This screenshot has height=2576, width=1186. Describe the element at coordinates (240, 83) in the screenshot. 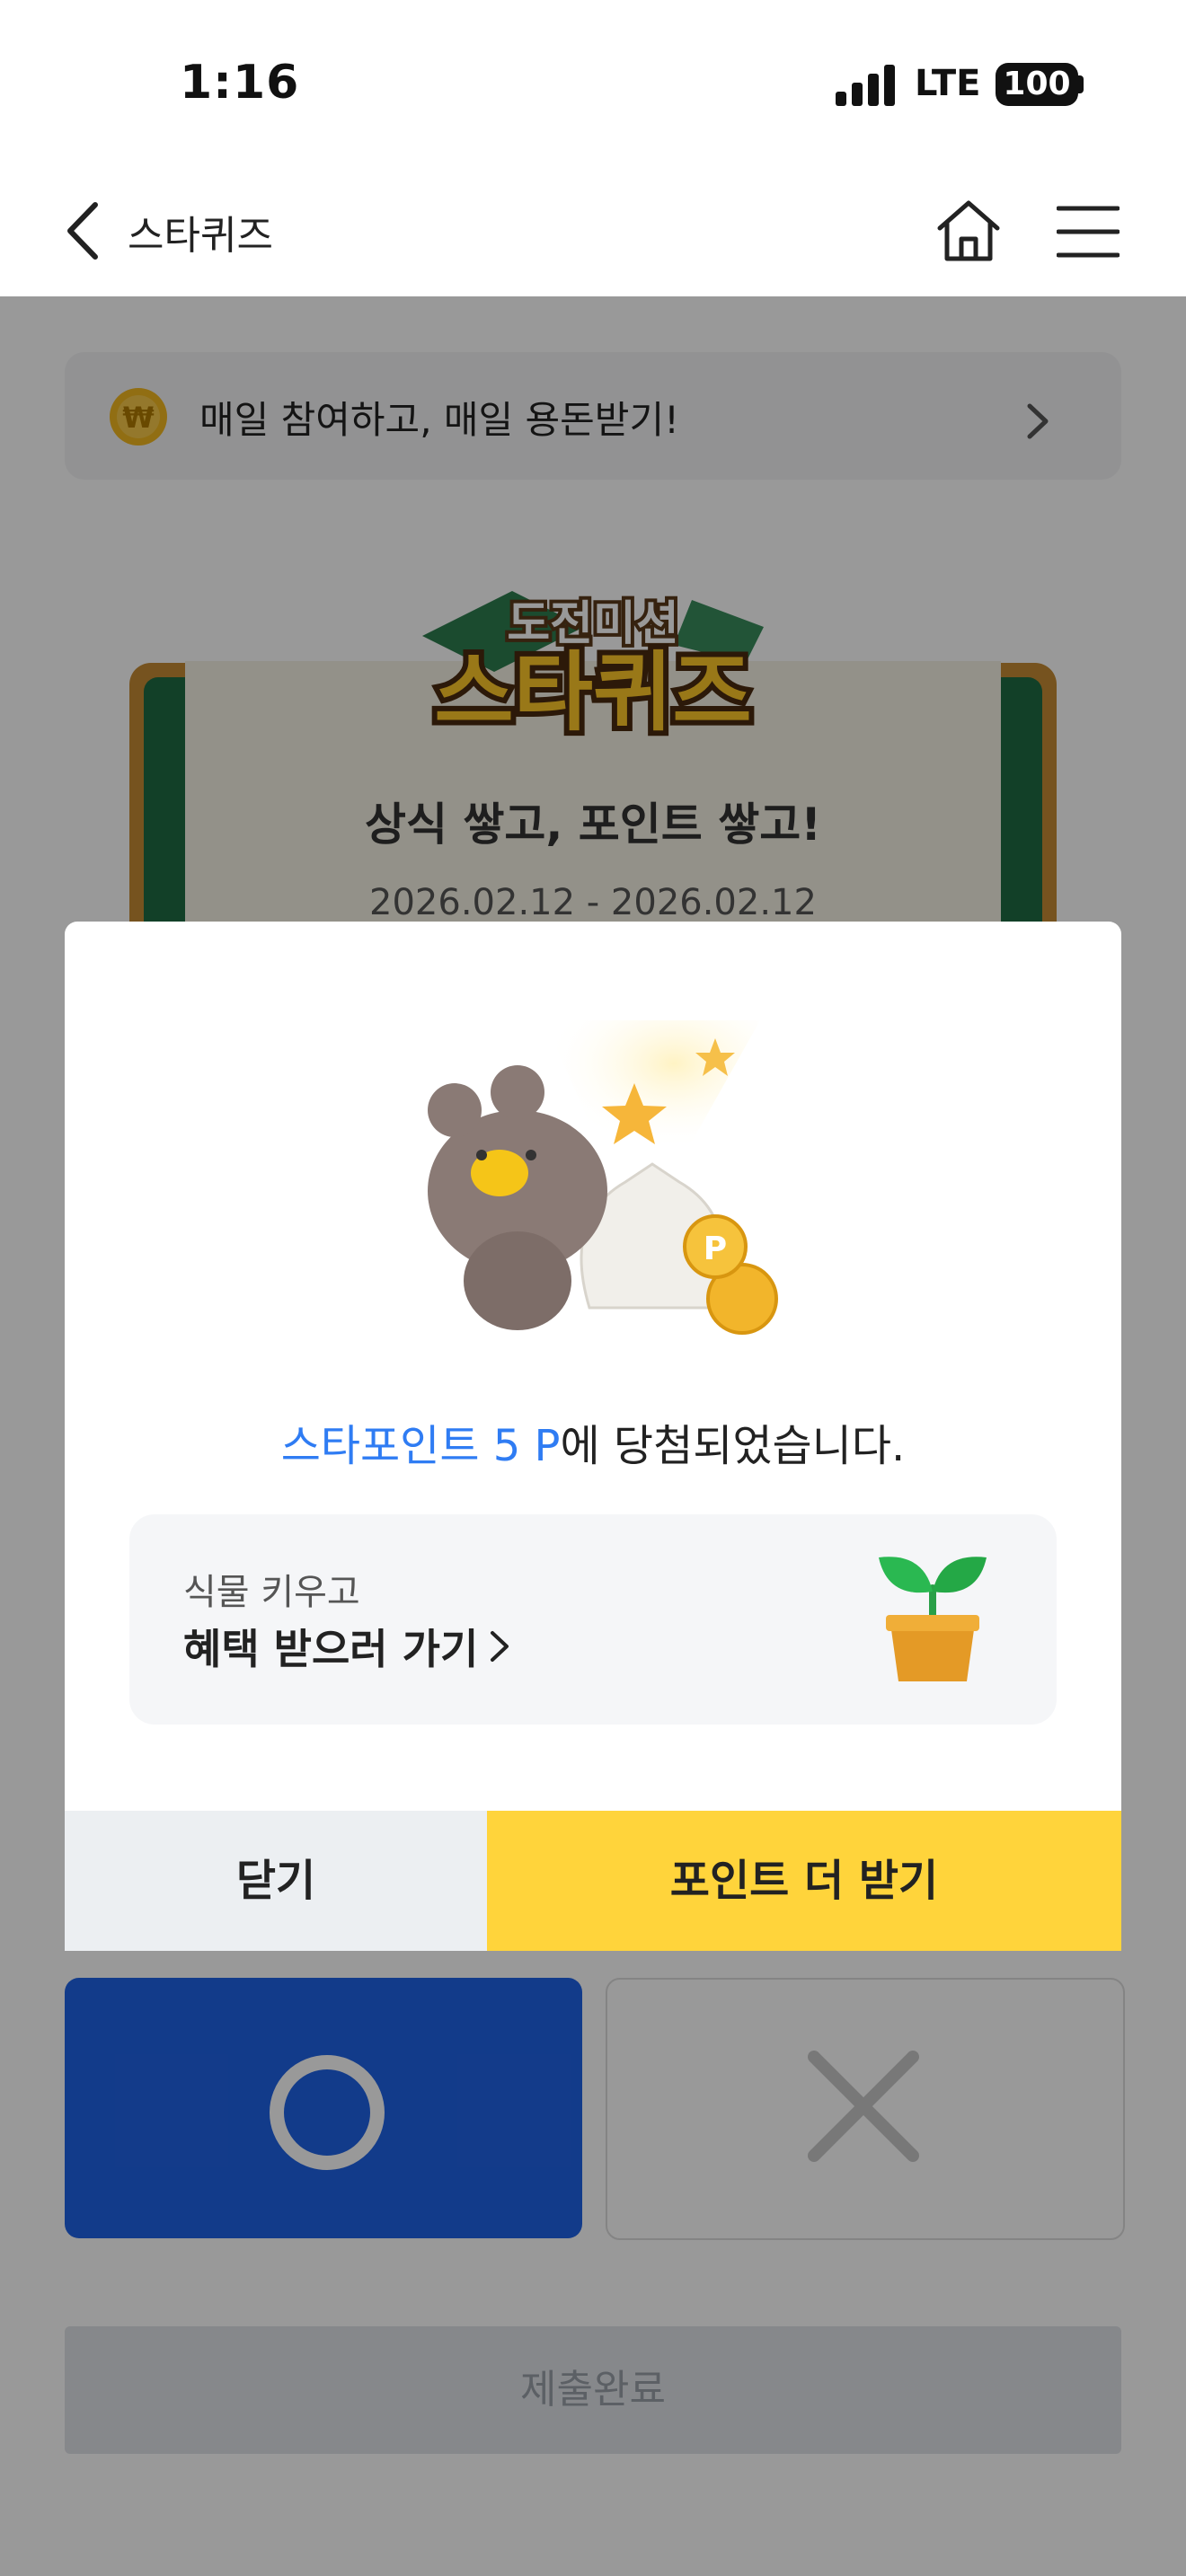

I see `status-time: 1:16` at that location.